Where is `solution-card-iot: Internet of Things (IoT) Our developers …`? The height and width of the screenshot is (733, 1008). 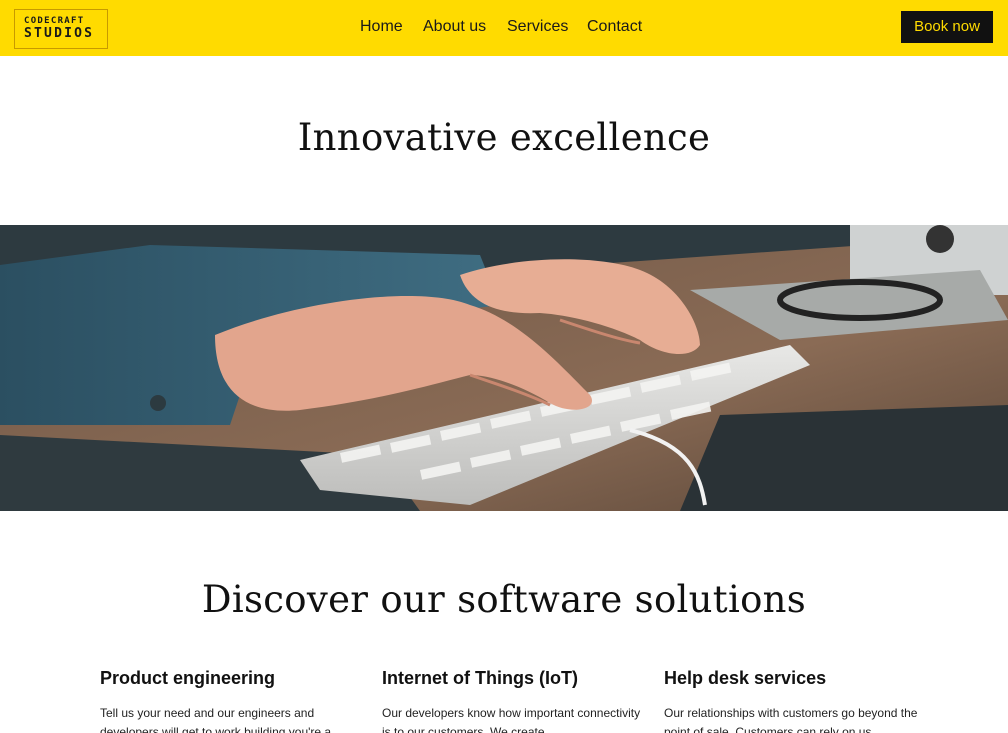
solution-card-iot: Internet of Things (IoT) Our developers … is located at coordinates (512, 699).